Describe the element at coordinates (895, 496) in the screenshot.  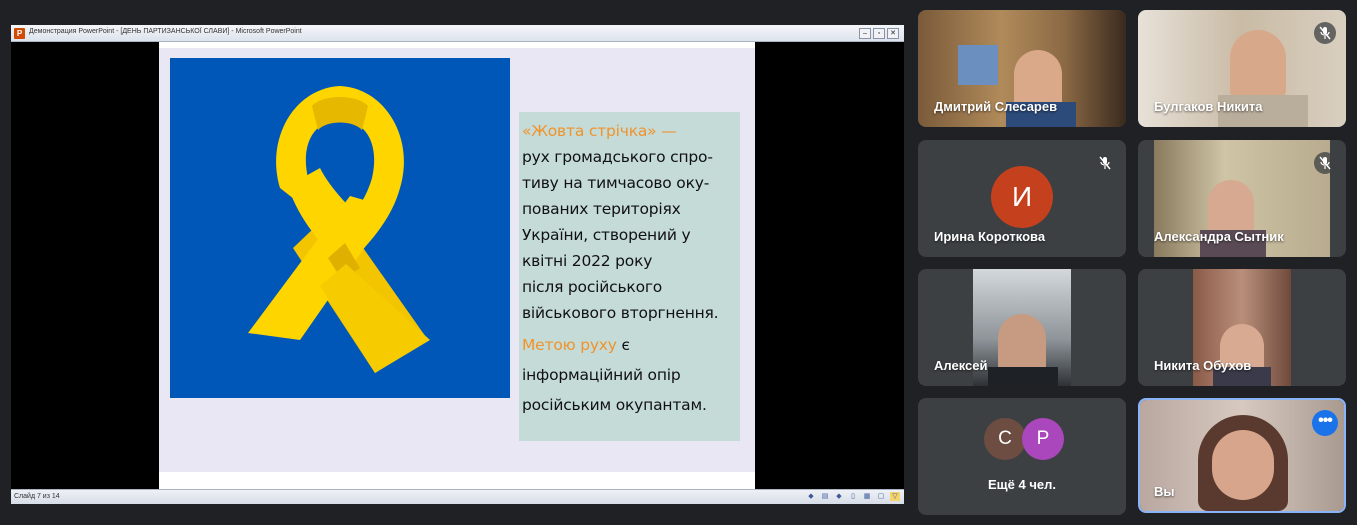
I see `slideshow-view-icon: ▽` at that location.